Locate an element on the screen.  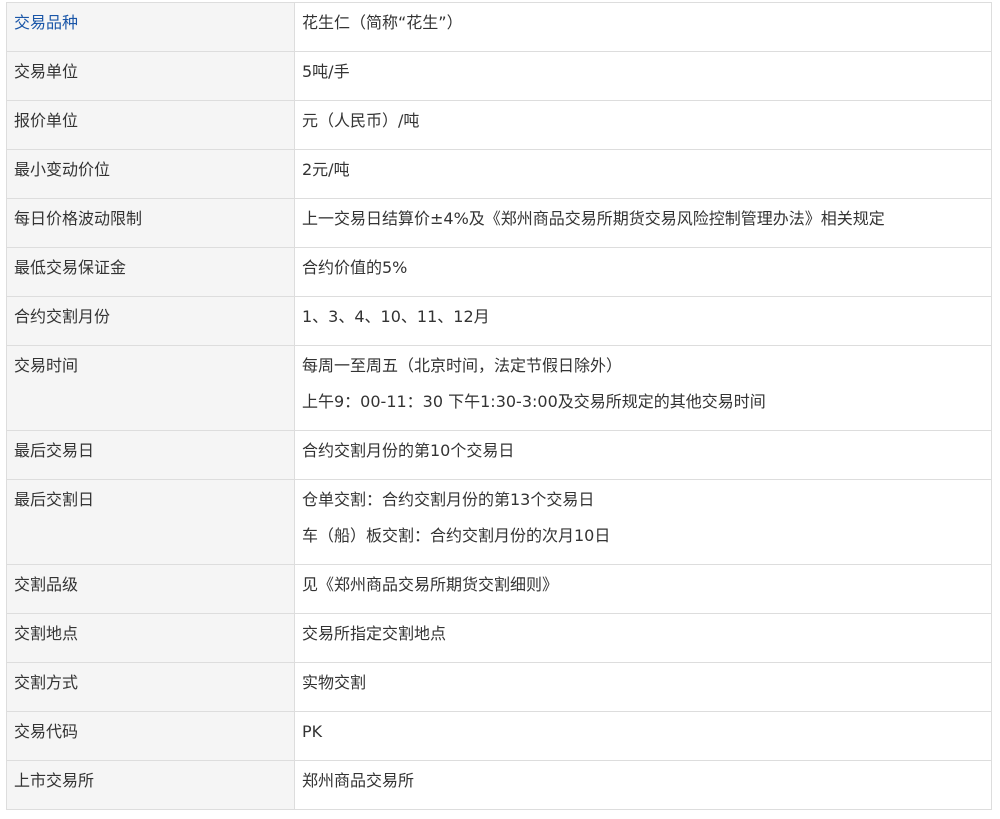
row-label: 交易单位 is located at coordinates (46, 71).